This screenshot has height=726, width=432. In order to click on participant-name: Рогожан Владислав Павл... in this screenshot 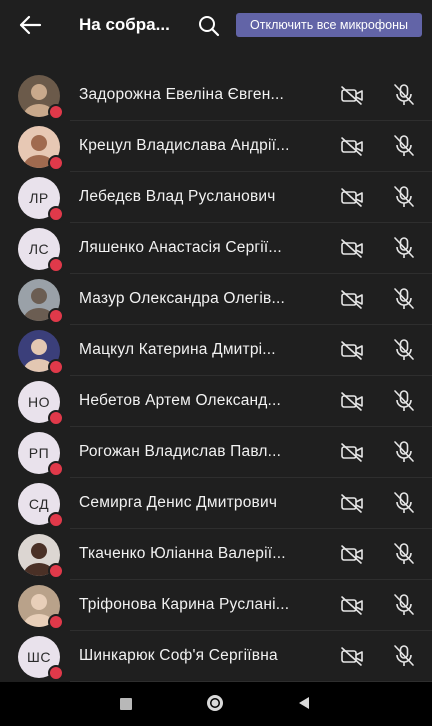, I will do `click(180, 451)`.